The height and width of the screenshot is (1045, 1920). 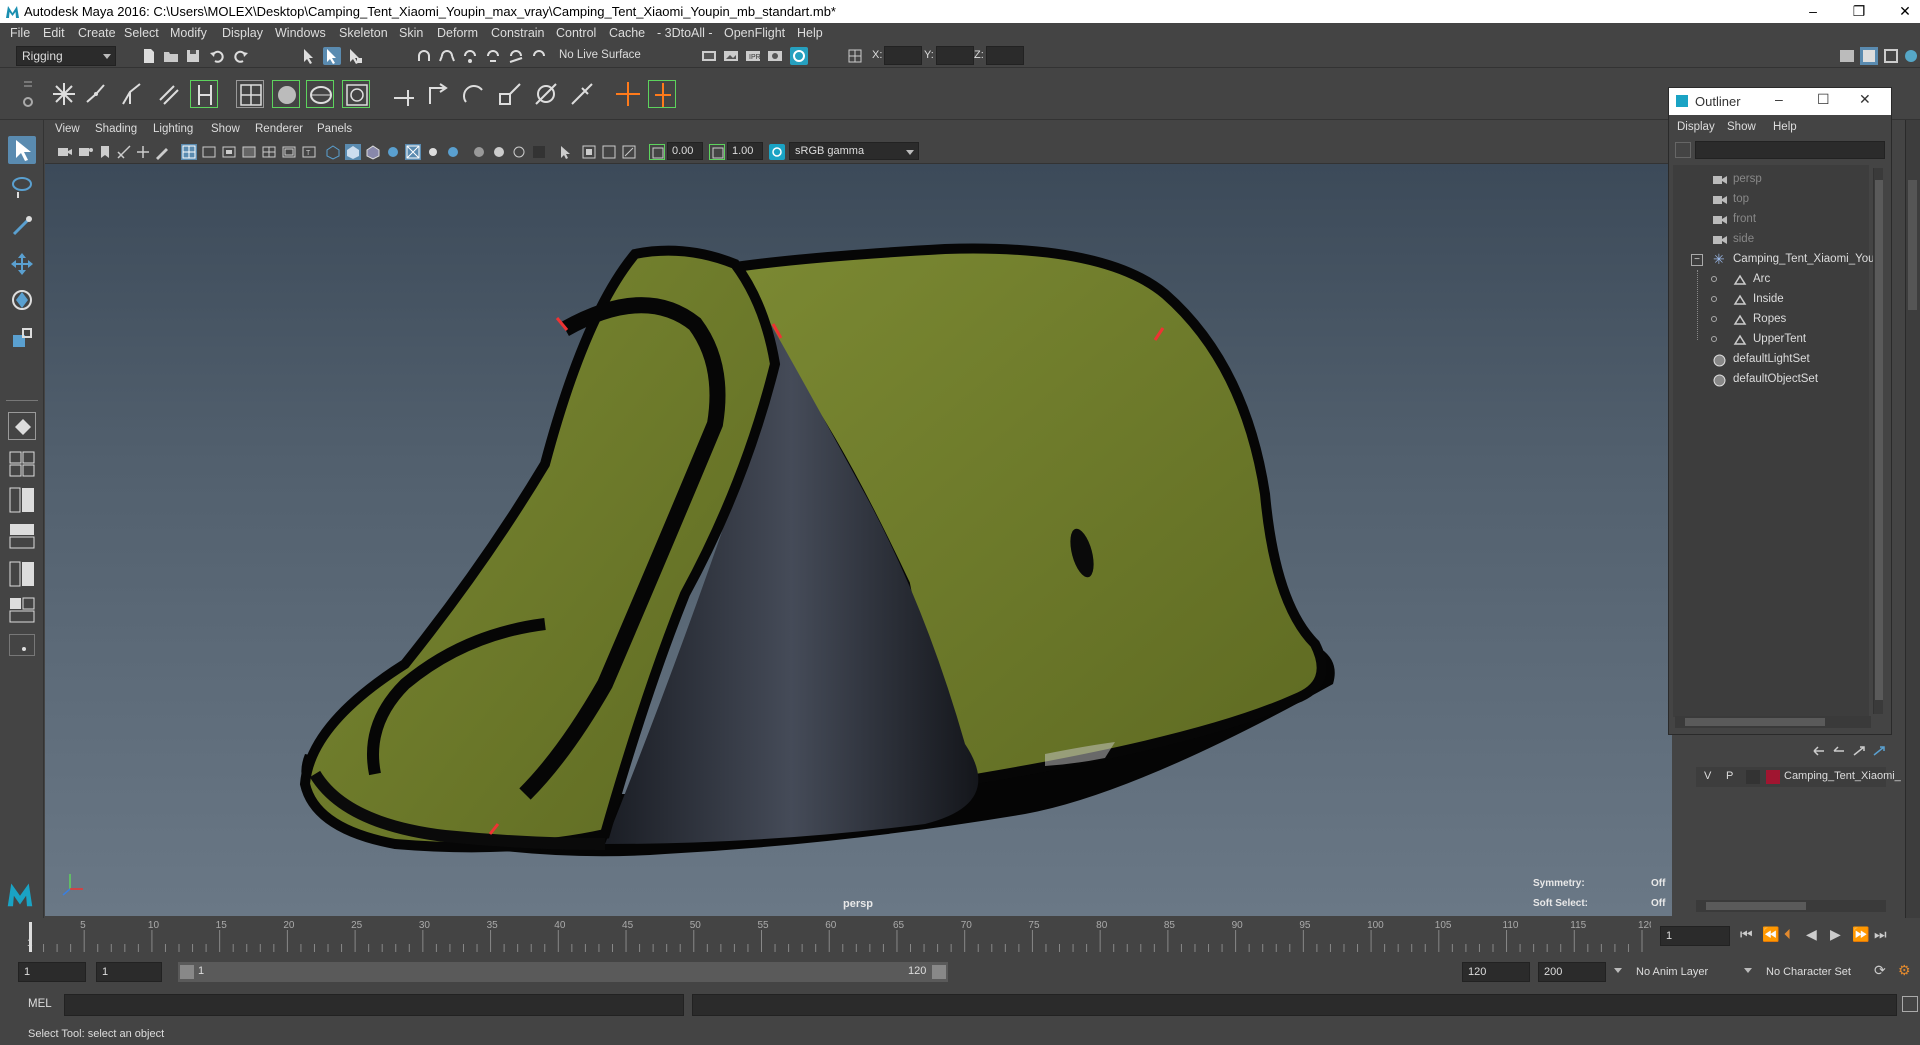 I want to click on wire-deformer-icon, so click(x=356, y=94).